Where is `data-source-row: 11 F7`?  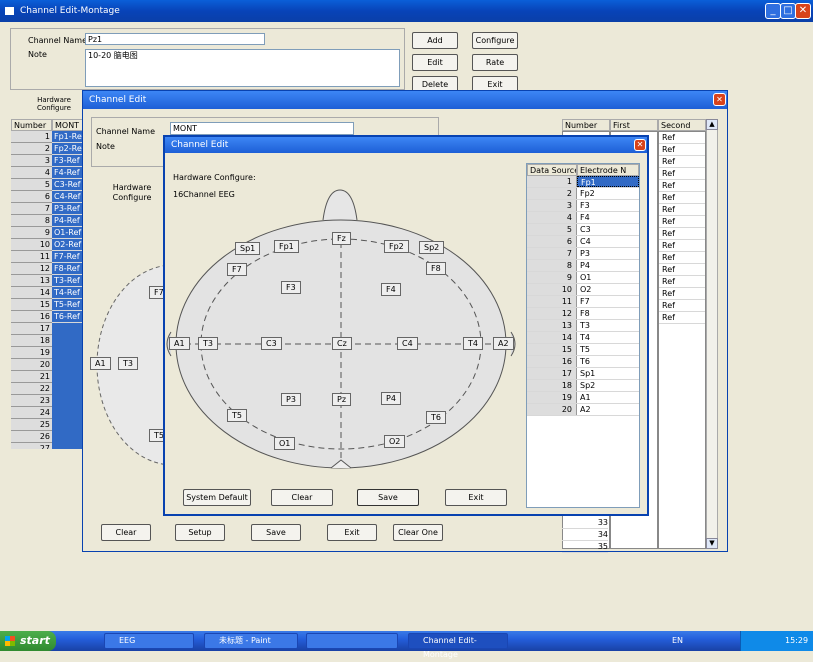 data-source-row: 11 F7 is located at coordinates (583, 302).